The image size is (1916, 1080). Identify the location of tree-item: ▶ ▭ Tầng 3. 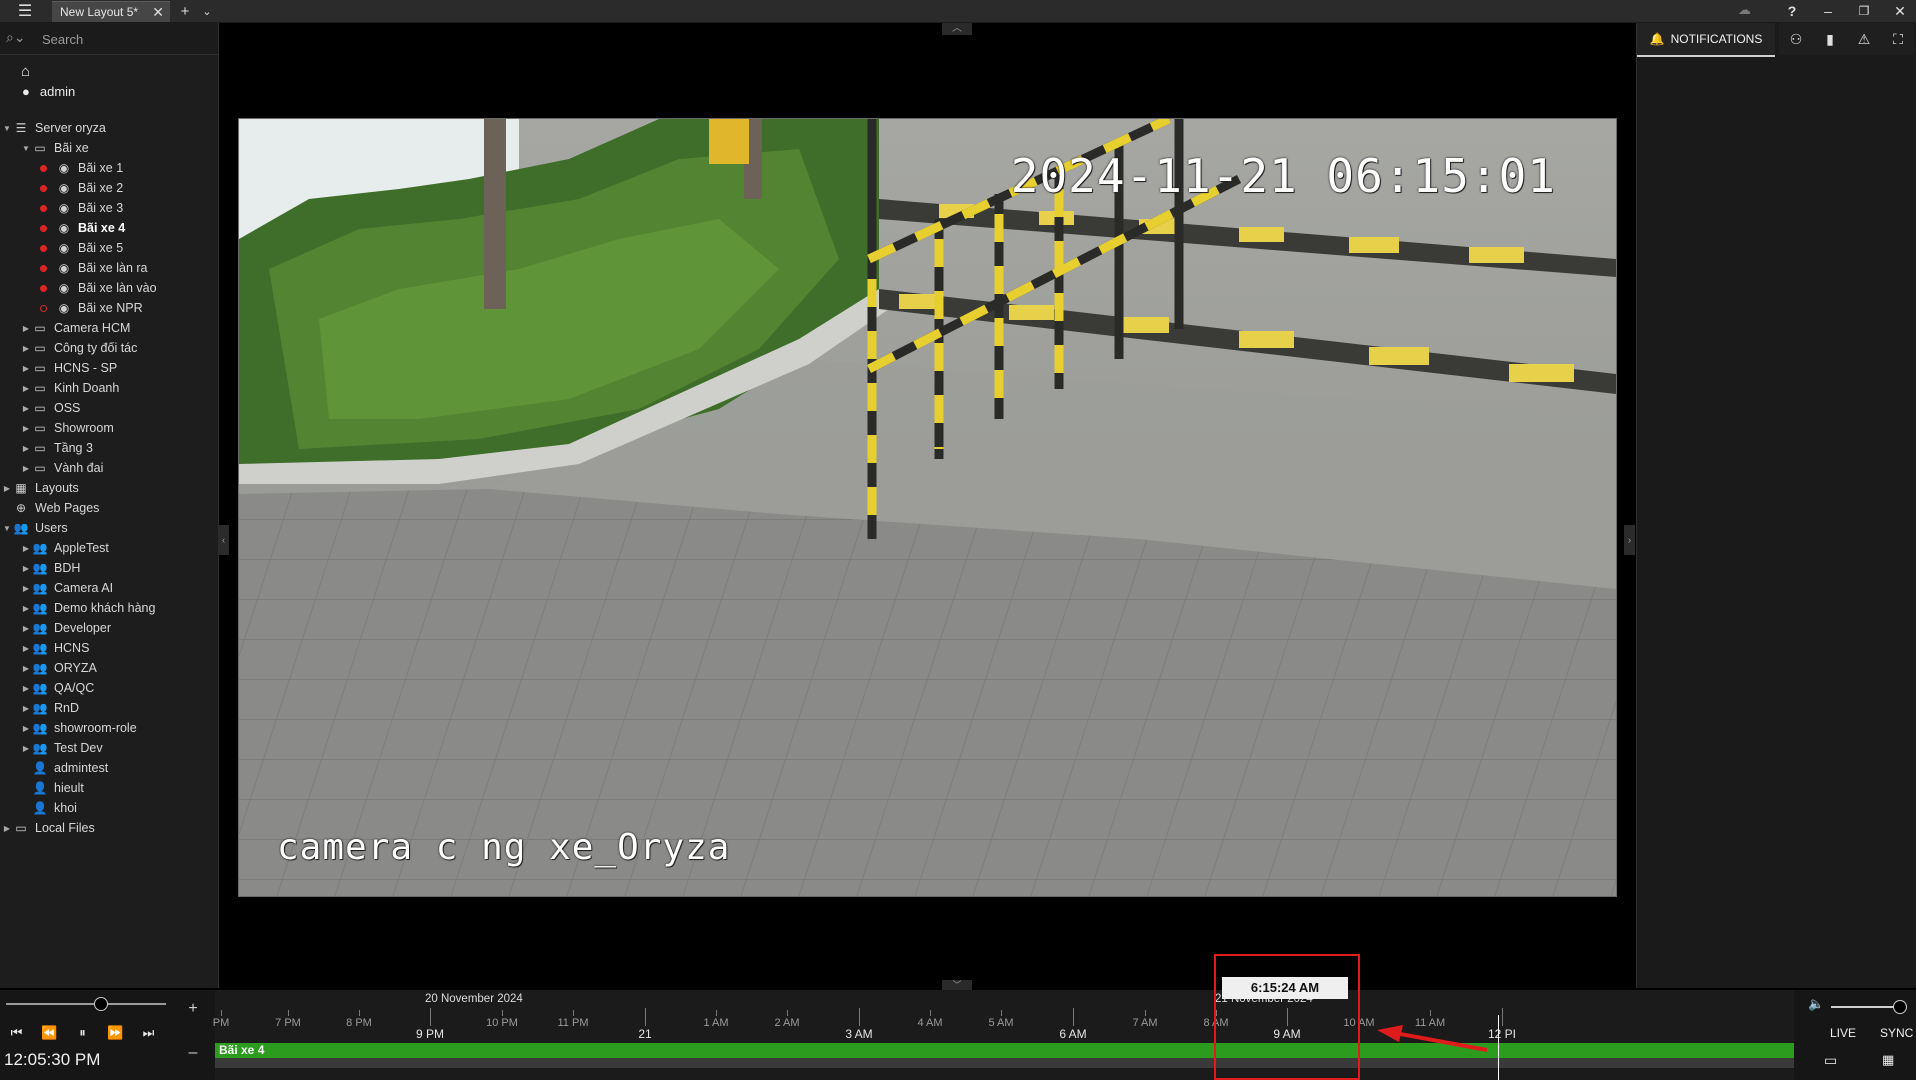
(109, 448).